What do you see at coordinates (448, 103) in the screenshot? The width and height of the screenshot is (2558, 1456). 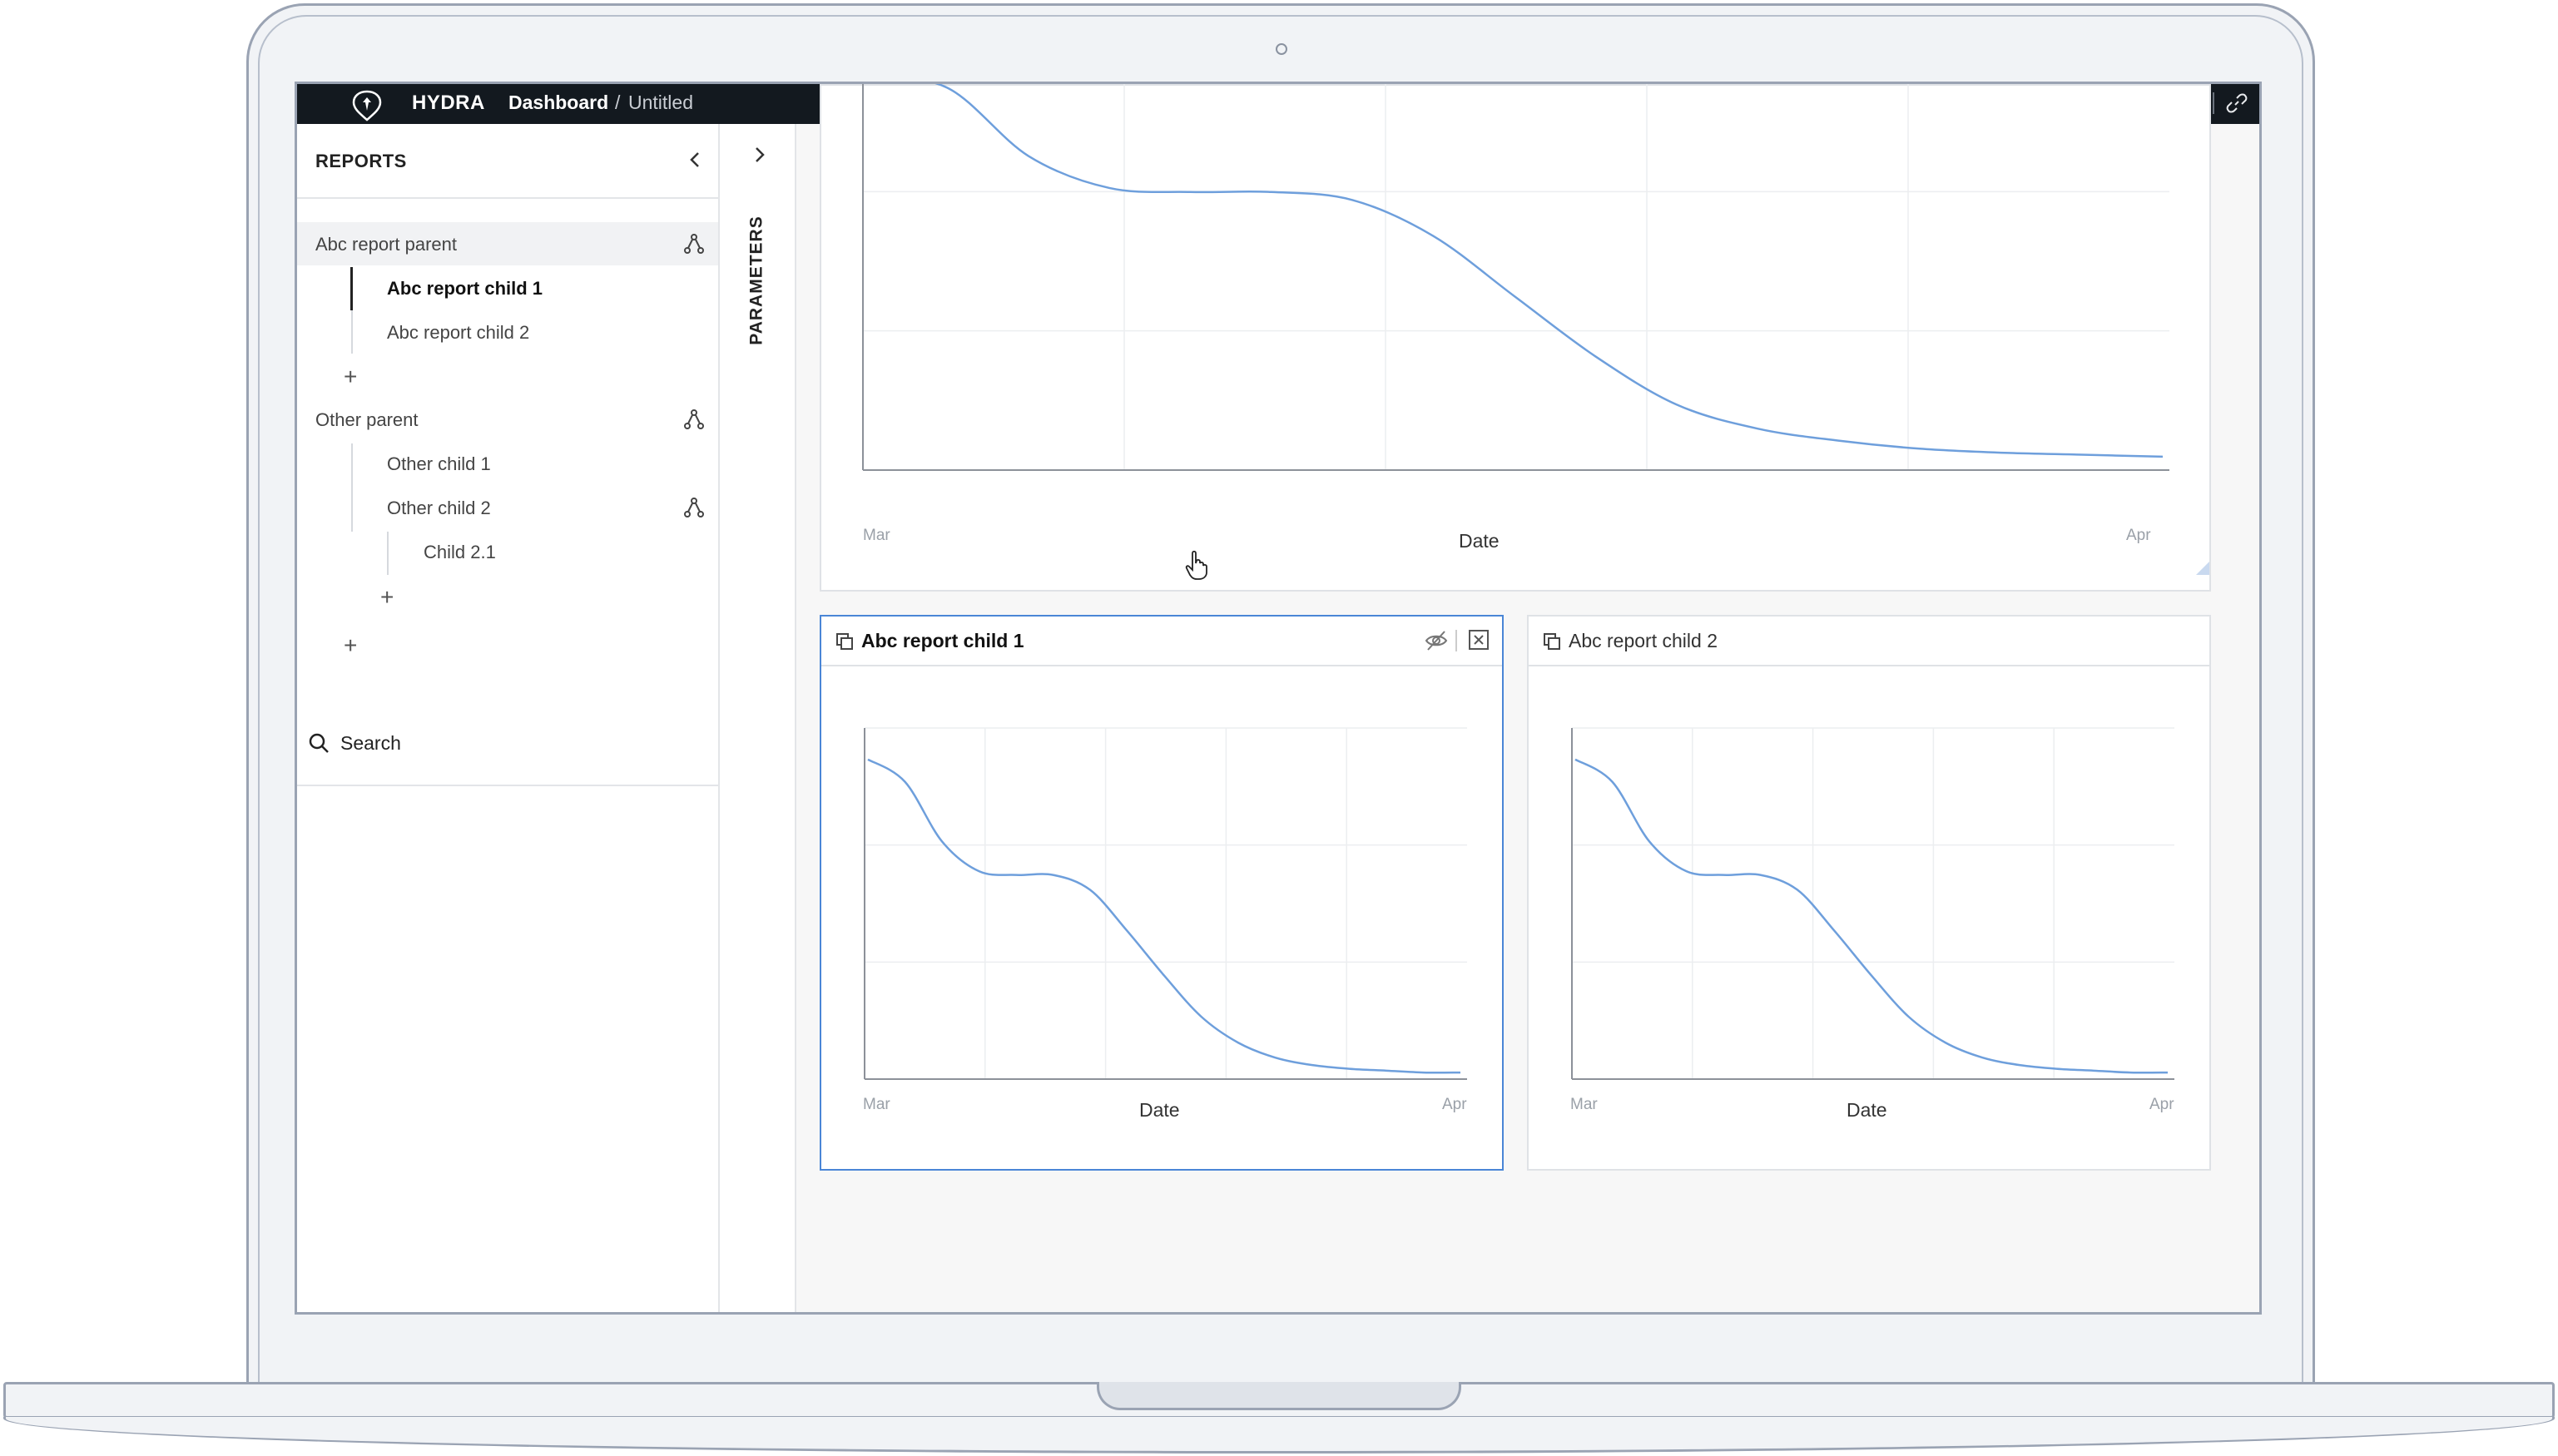 I see `app-brand: HYDRA` at bounding box center [448, 103].